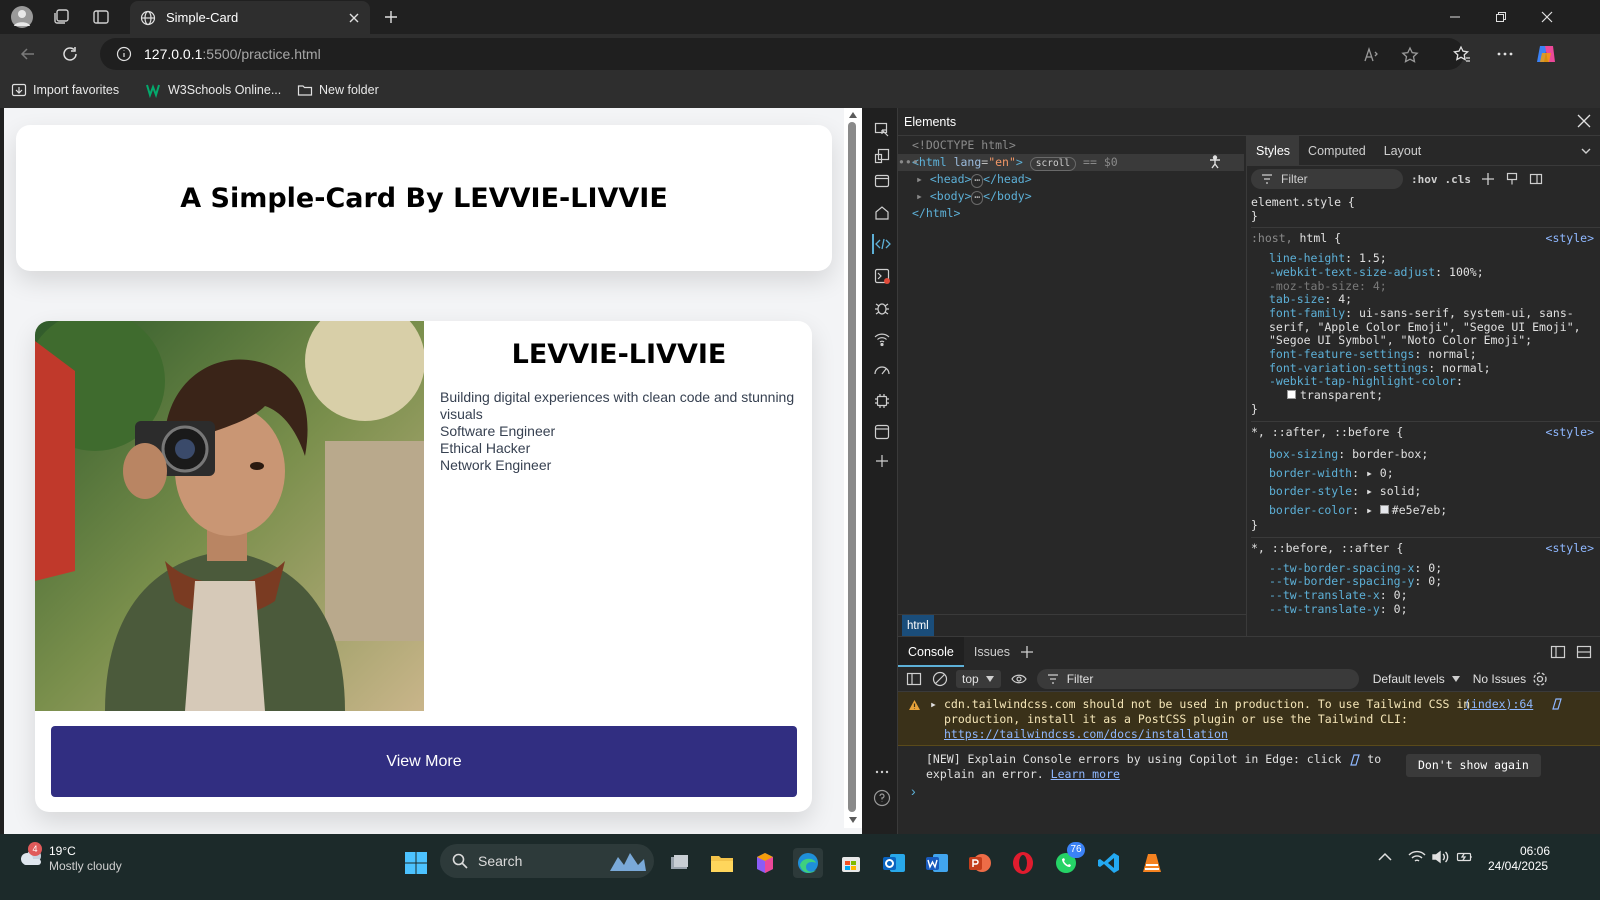 Image resolution: width=1600 pixels, height=900 pixels. I want to click on styles-filter-input: Filter, so click(1327, 179).